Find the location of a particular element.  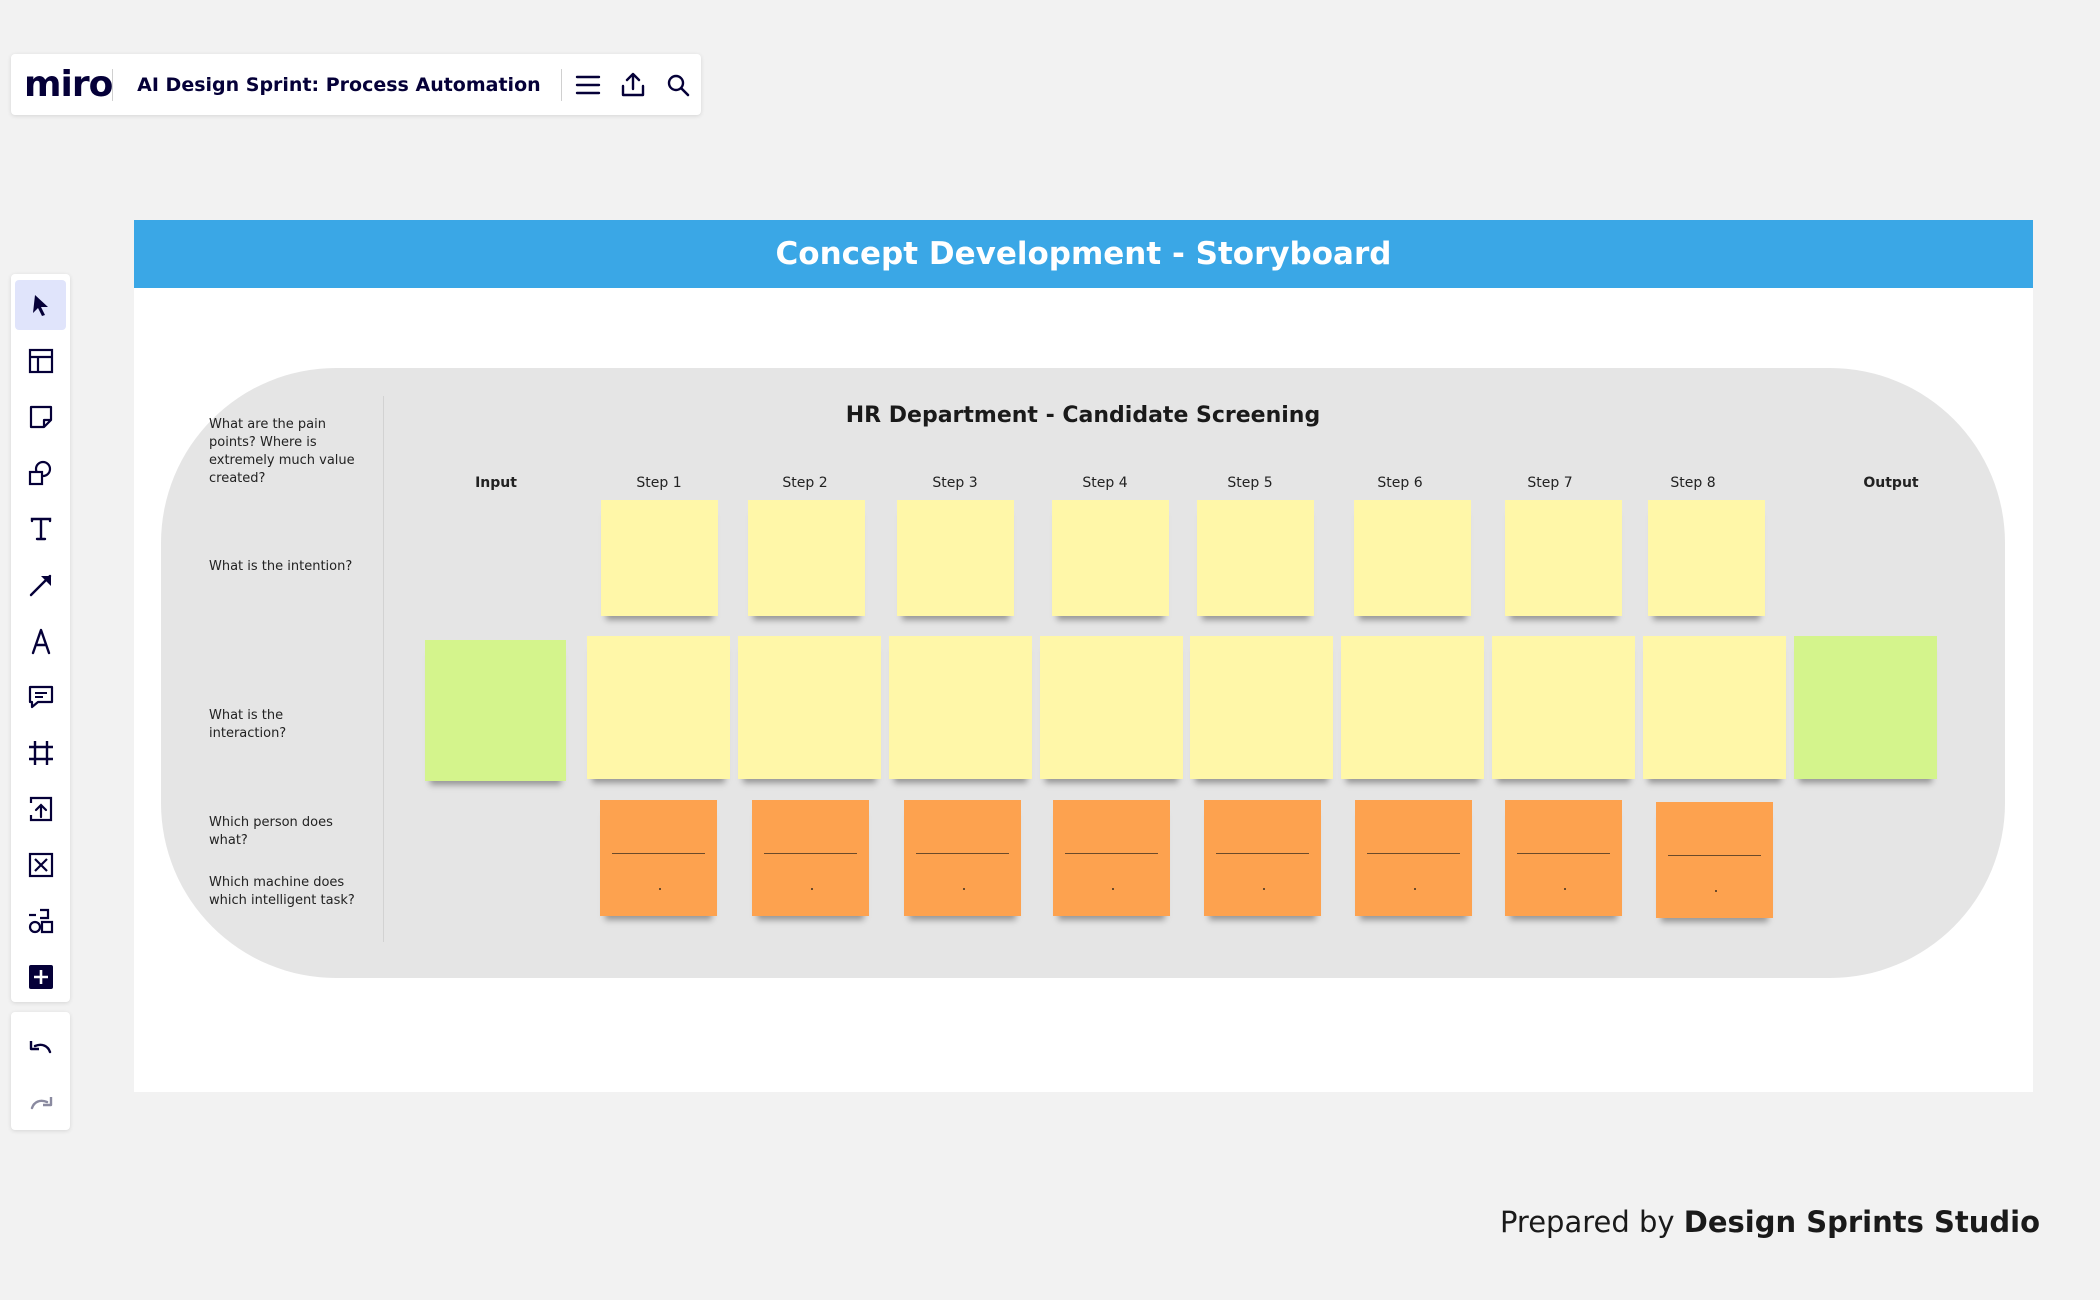

connection-line-icon is located at coordinates (40, 585).